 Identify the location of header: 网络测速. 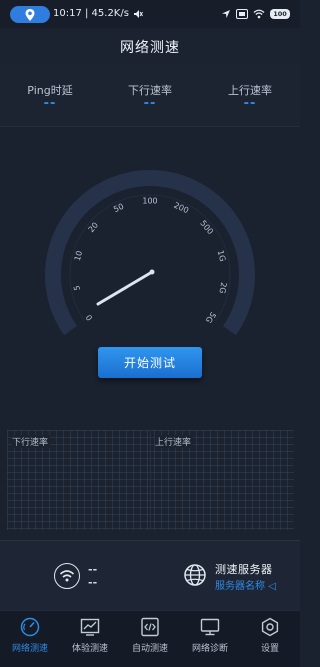
(150, 46).